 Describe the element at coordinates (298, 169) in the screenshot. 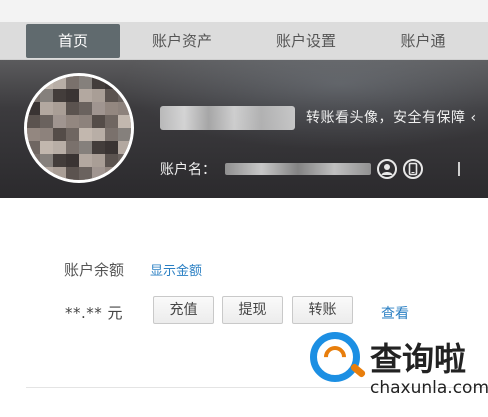

I see `account-name-blurred` at that location.